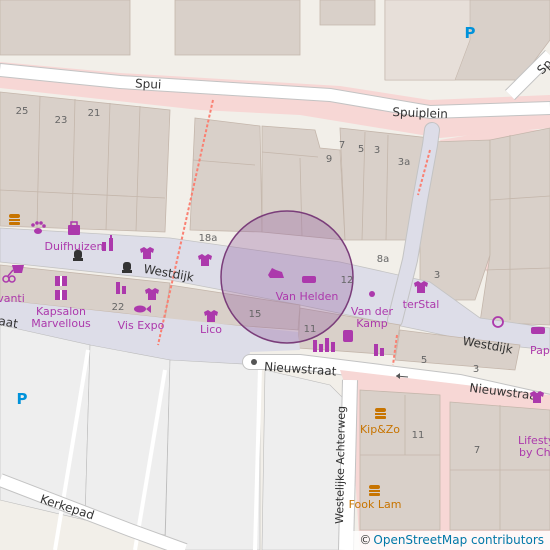  I want to click on street-label-westelijke-achterweg: Westelijke Achterweg, so click(340, 465).